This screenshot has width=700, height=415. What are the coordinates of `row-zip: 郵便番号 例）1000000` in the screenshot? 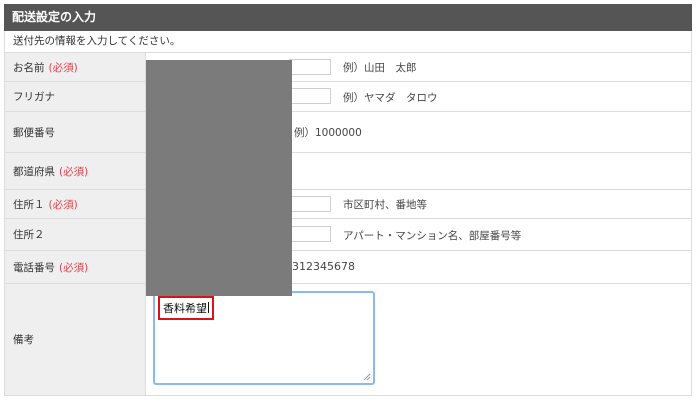 It's located at (348, 132).